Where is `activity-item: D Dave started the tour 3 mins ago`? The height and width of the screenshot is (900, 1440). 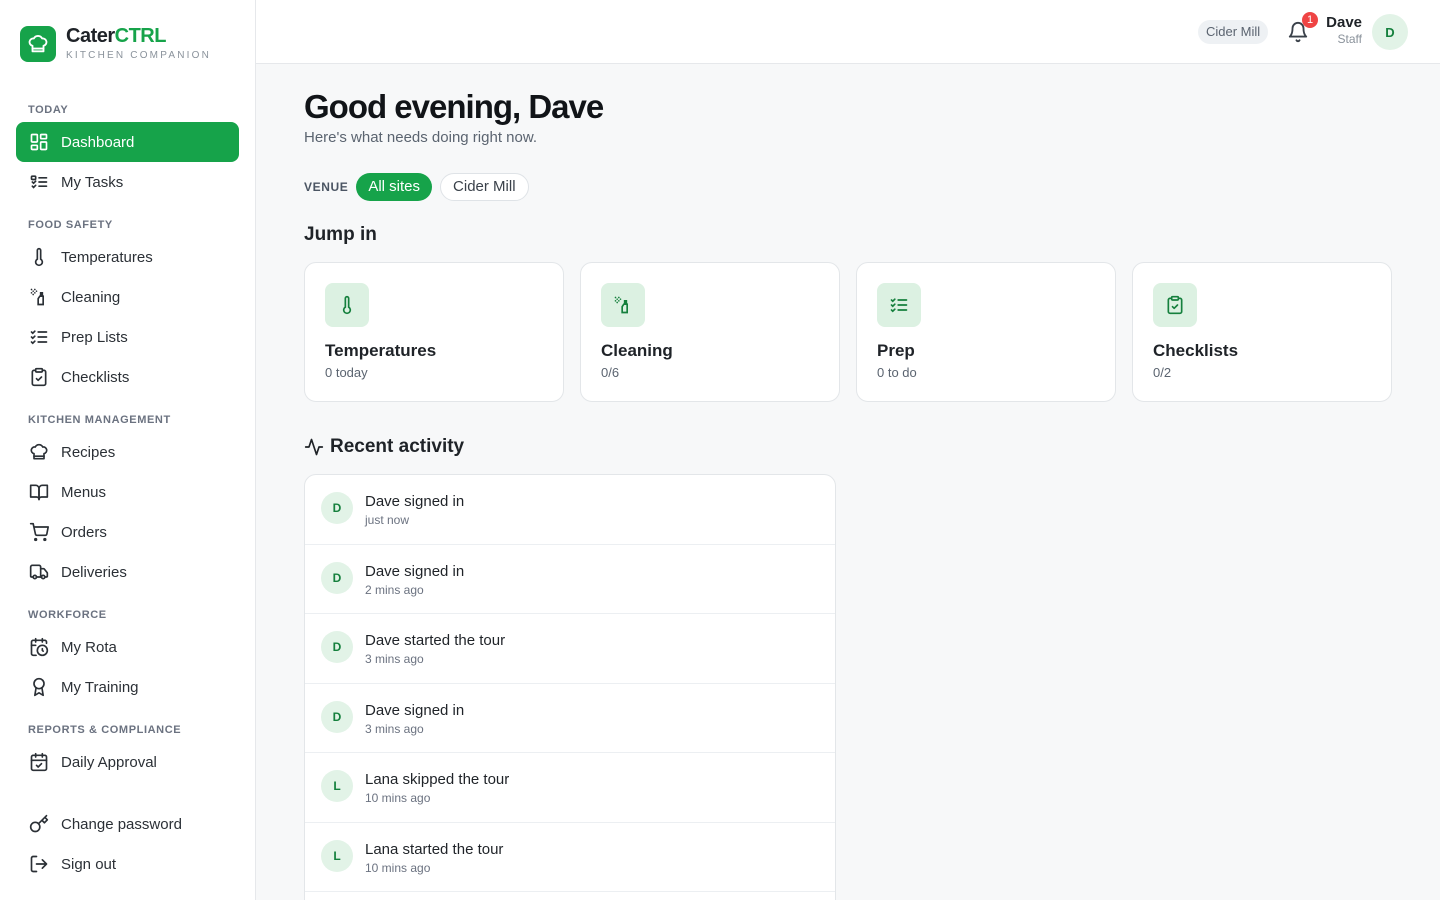 activity-item: D Dave started the tour 3 mins ago is located at coordinates (570, 649).